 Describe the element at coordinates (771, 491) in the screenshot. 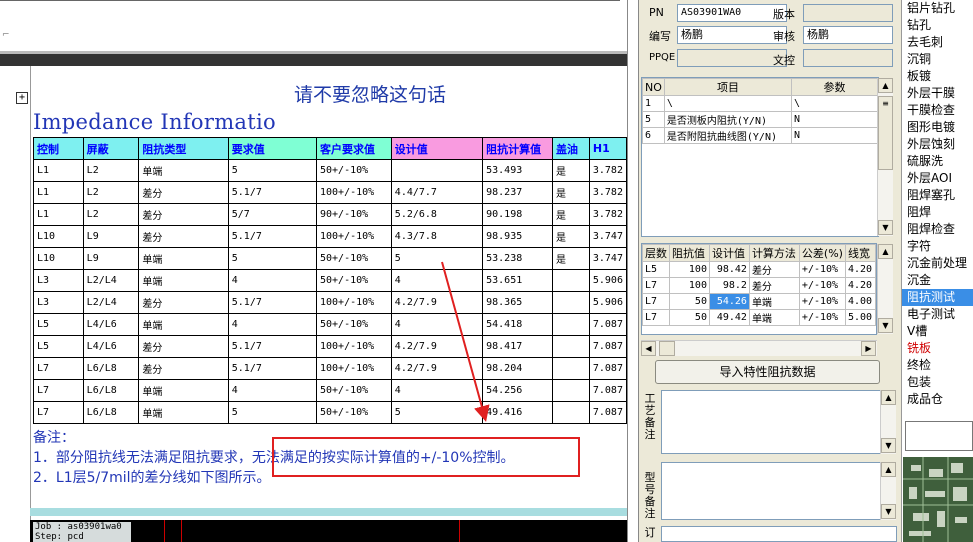

I see `model-memo-field` at that location.